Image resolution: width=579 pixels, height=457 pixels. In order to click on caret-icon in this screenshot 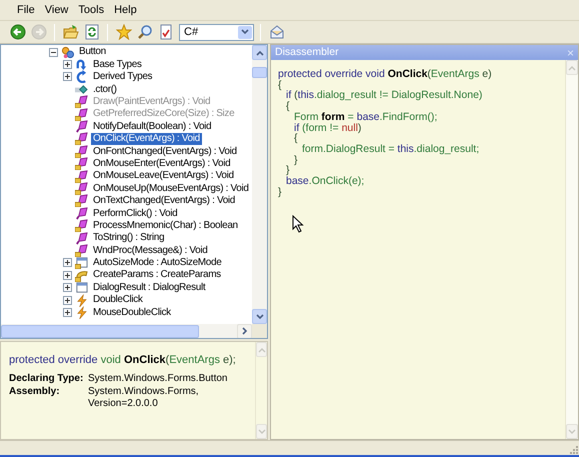, I will do `click(245, 32)`.